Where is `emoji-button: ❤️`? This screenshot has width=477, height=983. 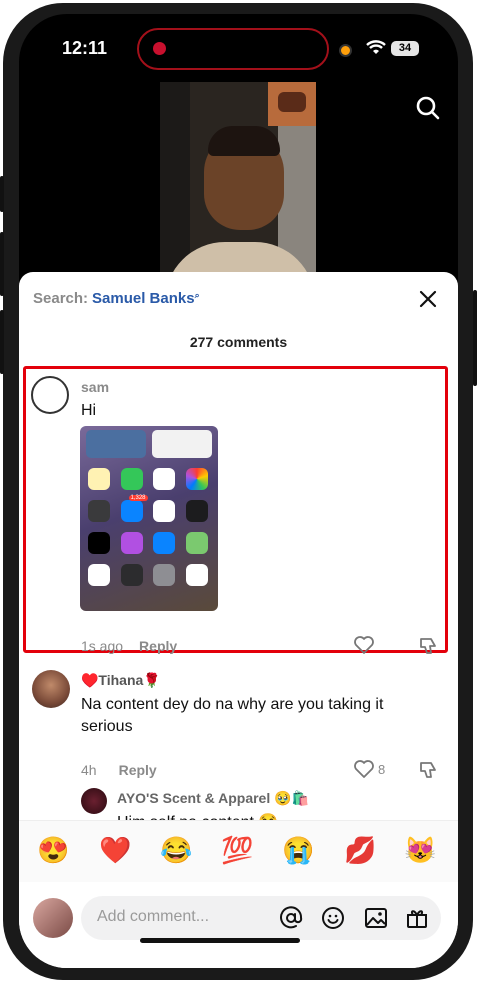
emoji-button: ❤️ is located at coordinates (115, 850).